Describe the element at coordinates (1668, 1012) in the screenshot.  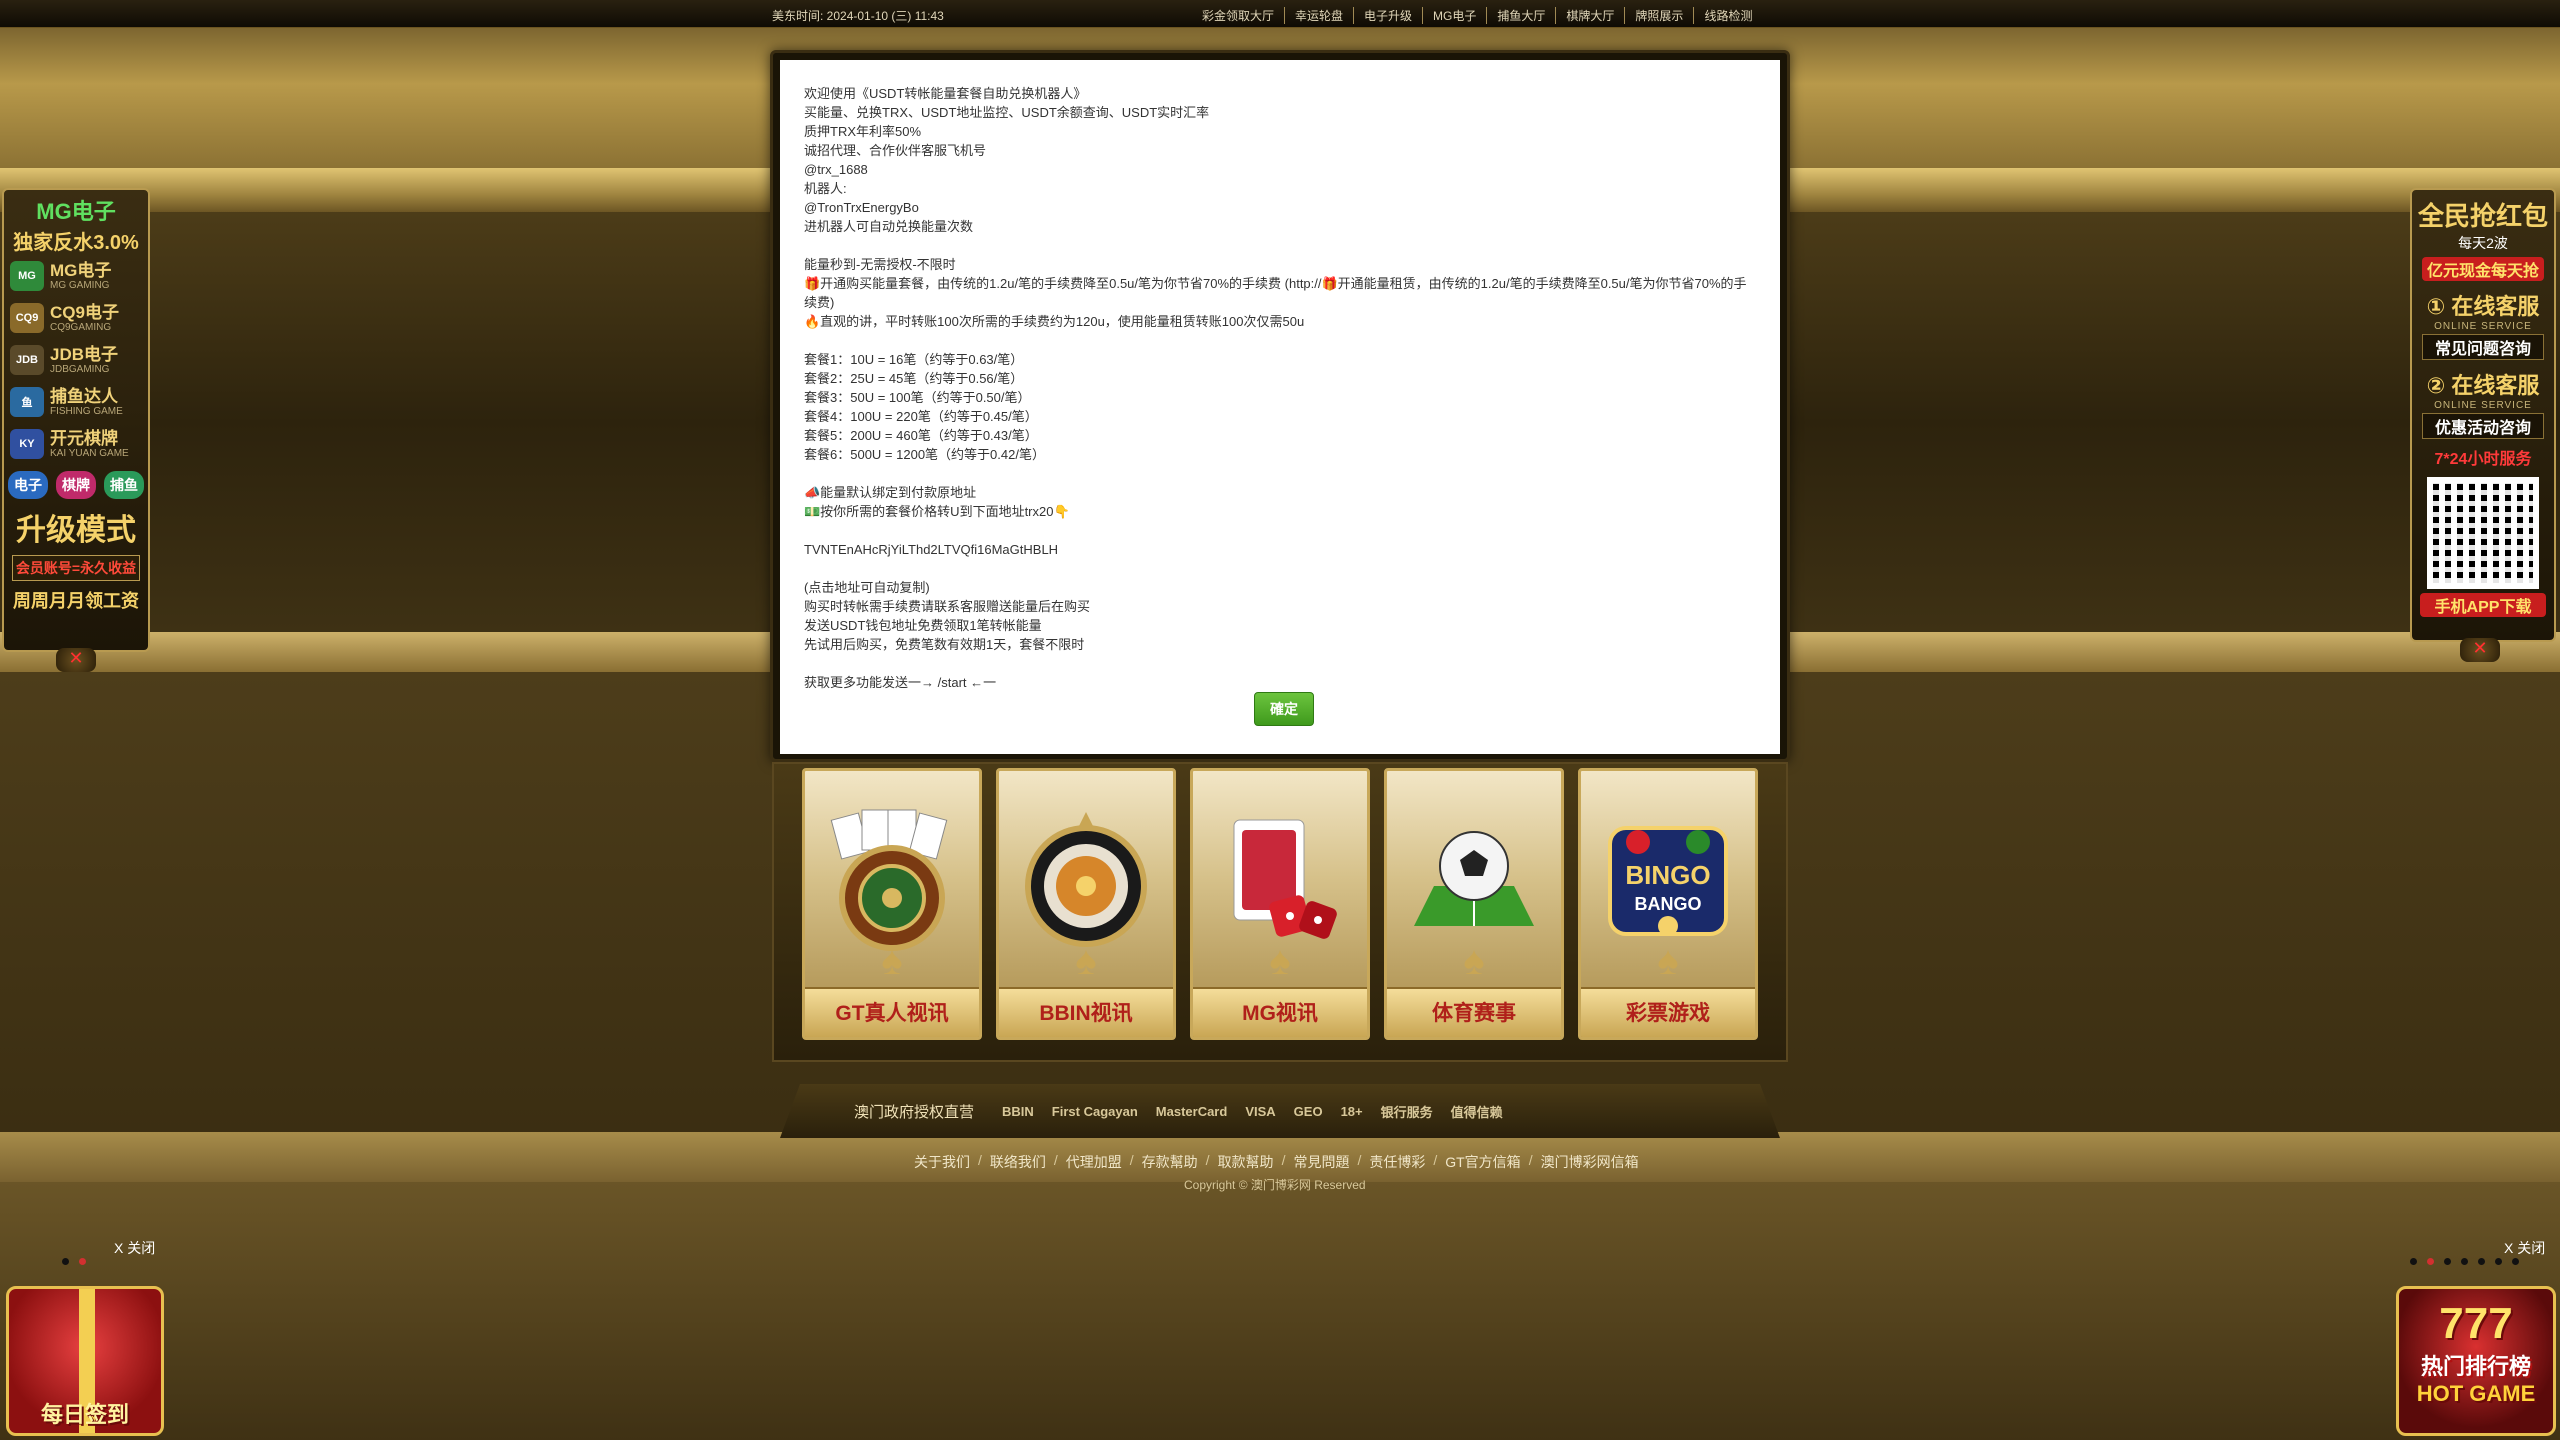
I see `game-label: 彩票游戏` at that location.